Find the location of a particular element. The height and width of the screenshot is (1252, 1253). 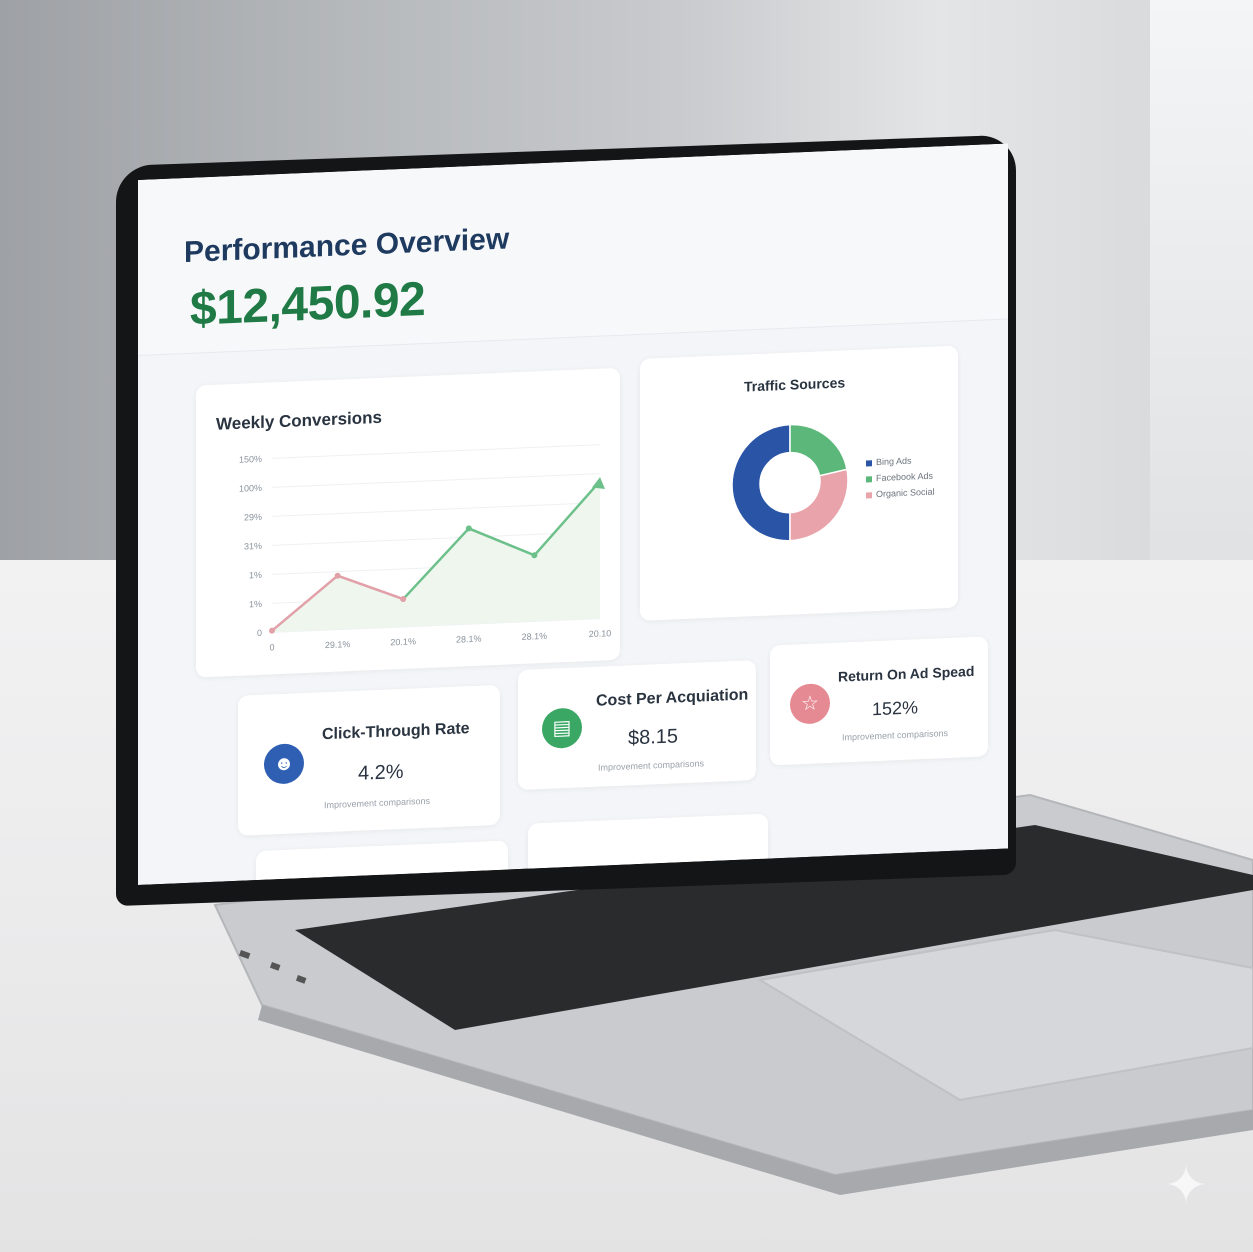

sparkle-icon: ✦ is located at coordinates (1186, 1186).